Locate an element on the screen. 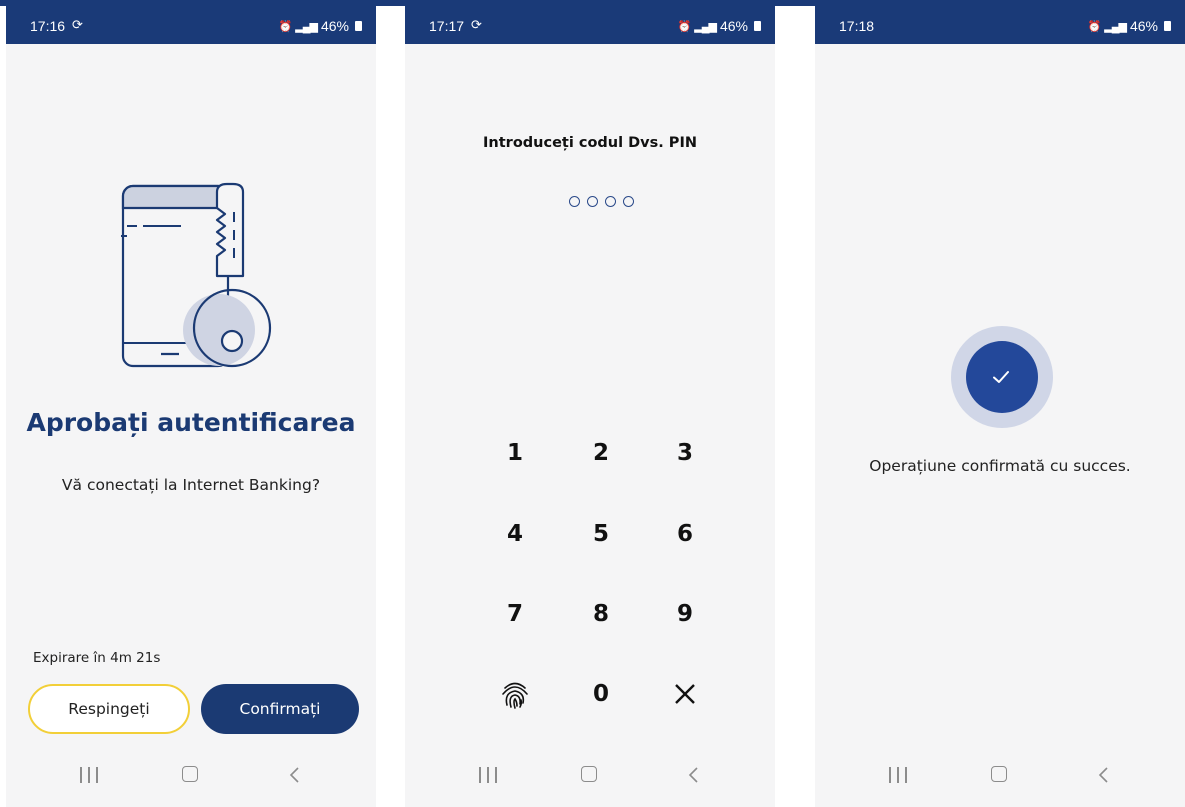 This screenshot has width=1185, height=807. confirm-button: Confirmați is located at coordinates (280, 709).